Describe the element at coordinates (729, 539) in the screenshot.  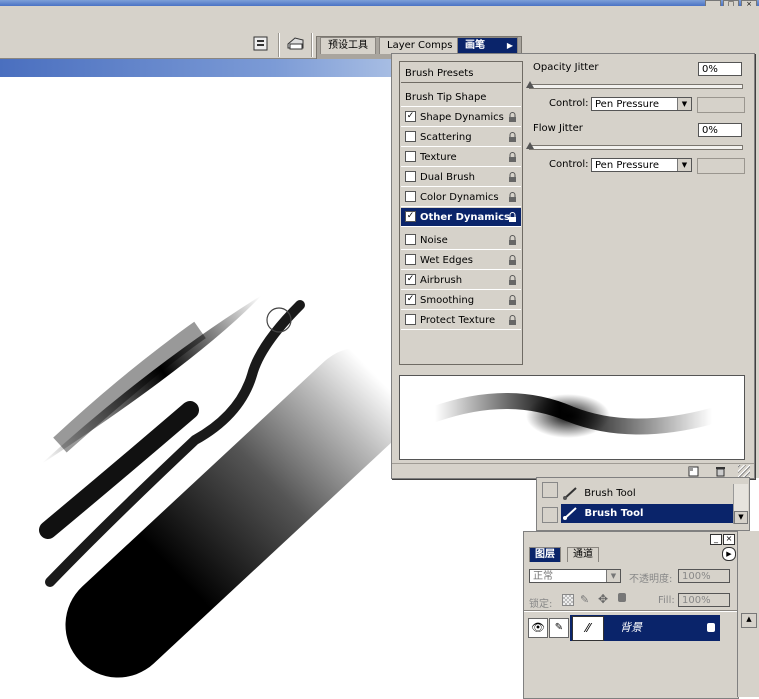
I see `close-icon: ×` at that location.